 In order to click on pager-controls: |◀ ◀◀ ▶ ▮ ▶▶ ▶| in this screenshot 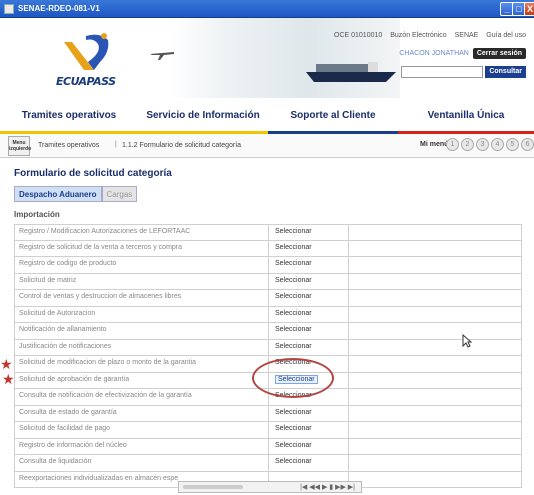, I will do `click(327, 487)`.